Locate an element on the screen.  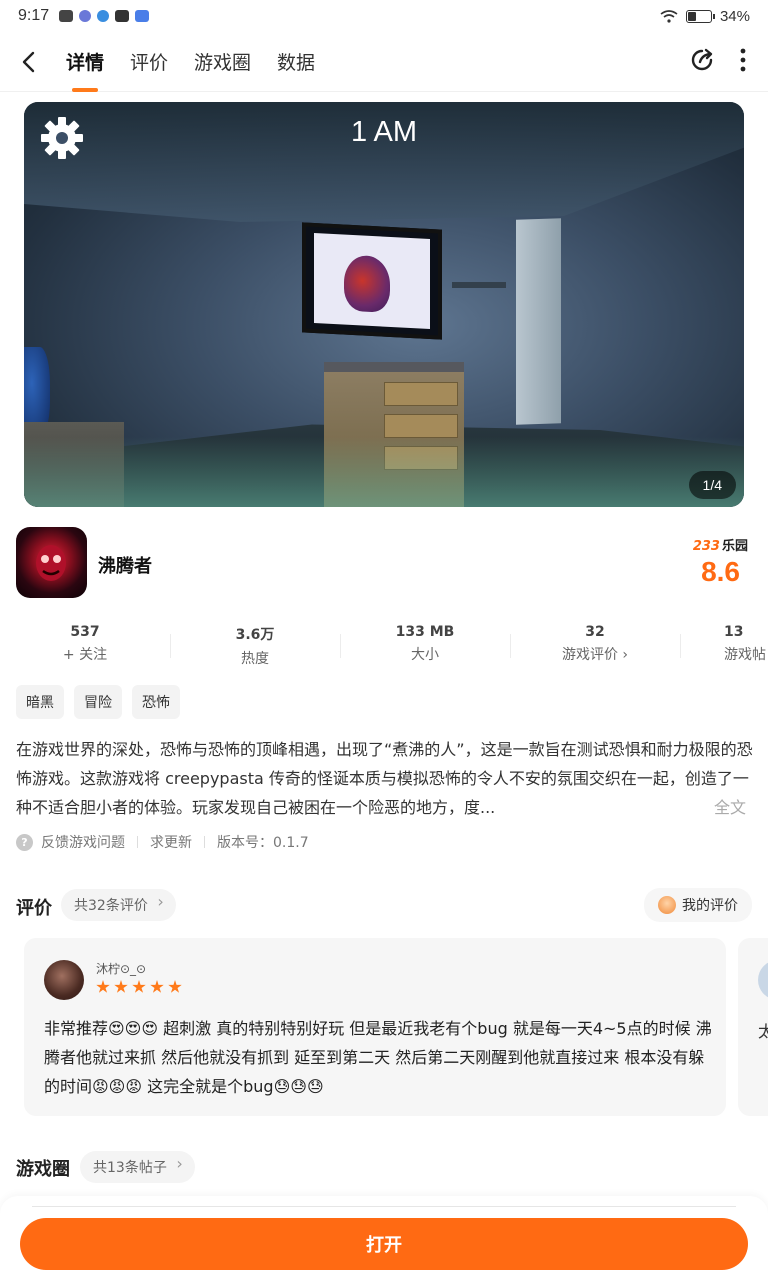
my-review-button: 我的评价 is located at coordinates (698, 905).